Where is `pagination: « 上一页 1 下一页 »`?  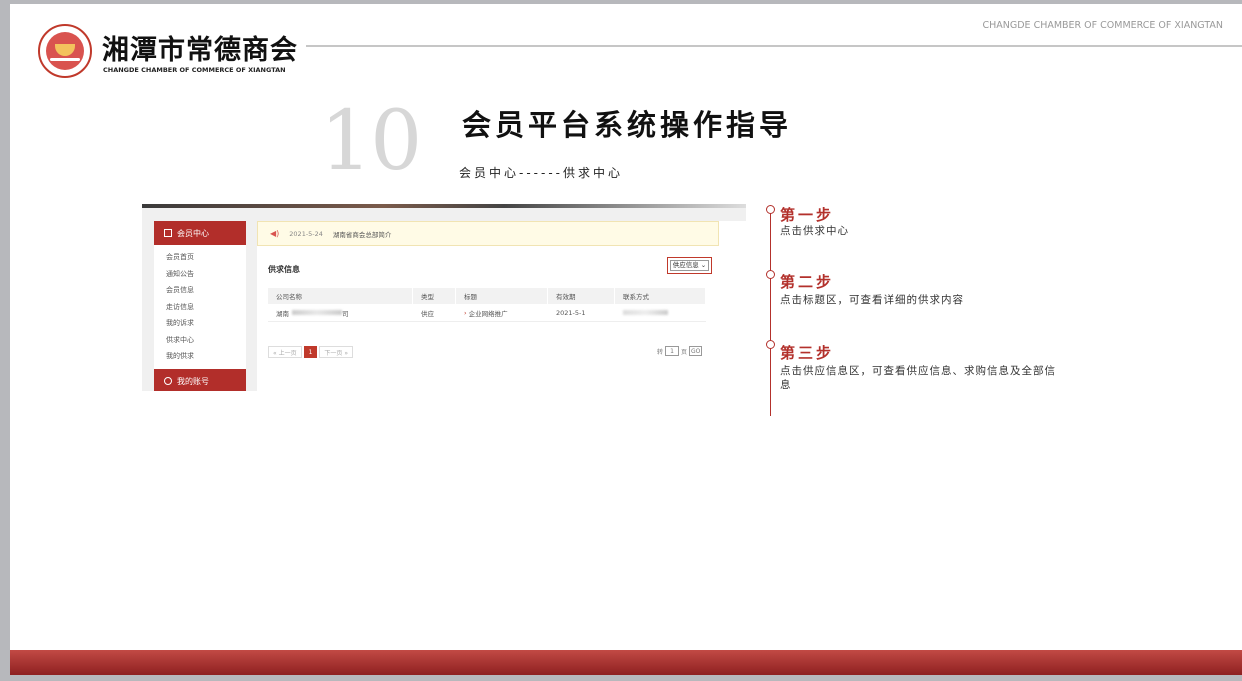
pagination: « 上一页 1 下一页 » is located at coordinates (311, 352).